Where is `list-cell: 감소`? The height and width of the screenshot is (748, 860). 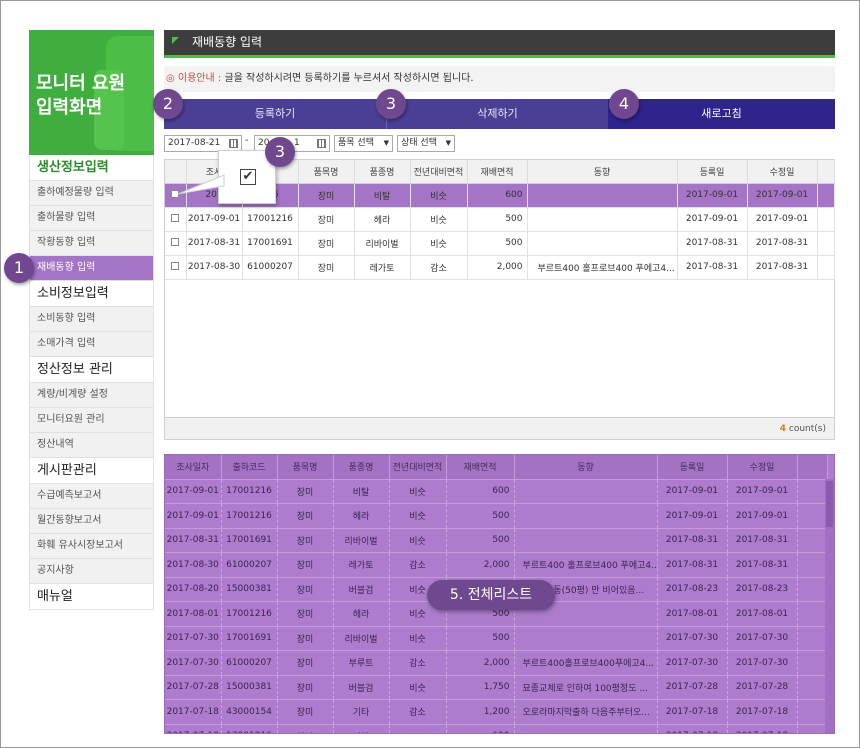
list-cell: 감소 is located at coordinates (418, 663).